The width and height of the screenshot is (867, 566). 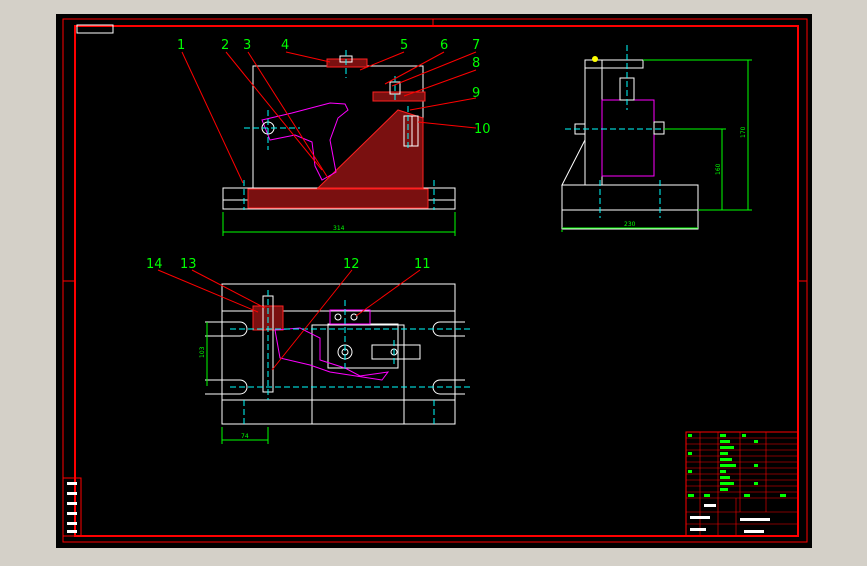 I want to click on balloon-7: 7, so click(x=476, y=45).